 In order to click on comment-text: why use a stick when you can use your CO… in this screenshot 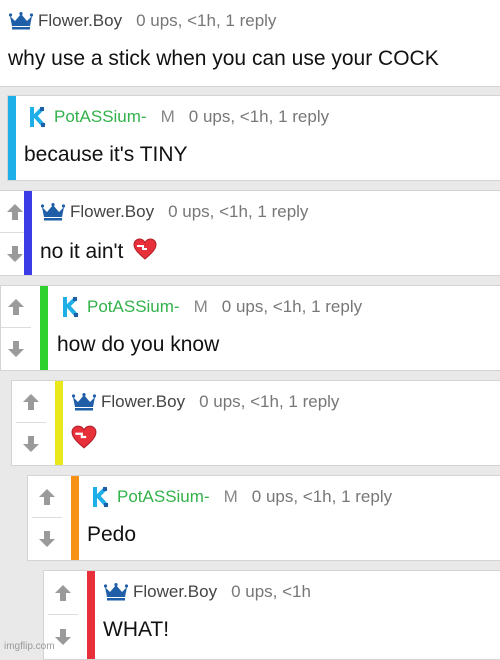, I will do `click(223, 58)`.